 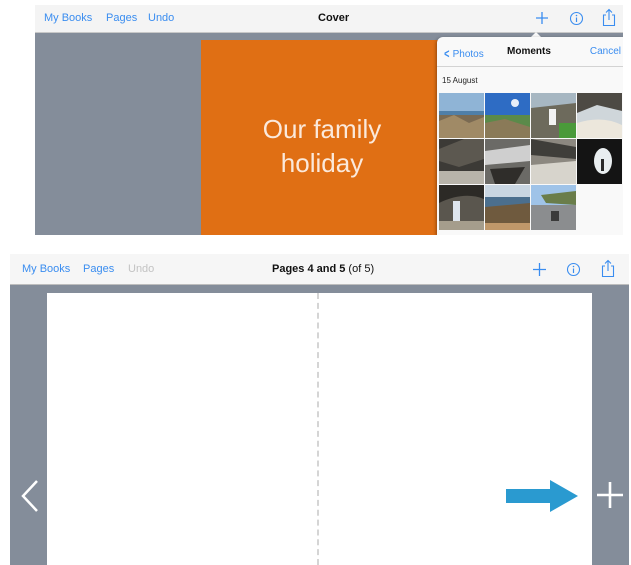 What do you see at coordinates (542, 496) in the screenshot?
I see `next-arrow-icon` at bounding box center [542, 496].